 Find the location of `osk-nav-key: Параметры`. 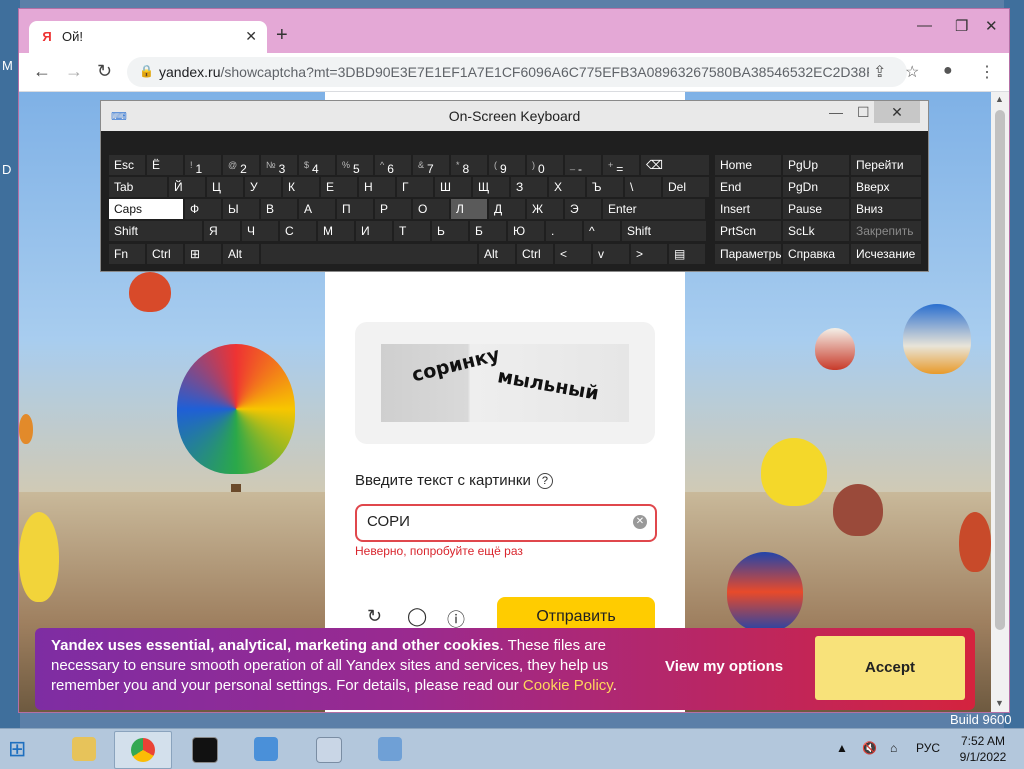

osk-nav-key: Параметры is located at coordinates (748, 254).